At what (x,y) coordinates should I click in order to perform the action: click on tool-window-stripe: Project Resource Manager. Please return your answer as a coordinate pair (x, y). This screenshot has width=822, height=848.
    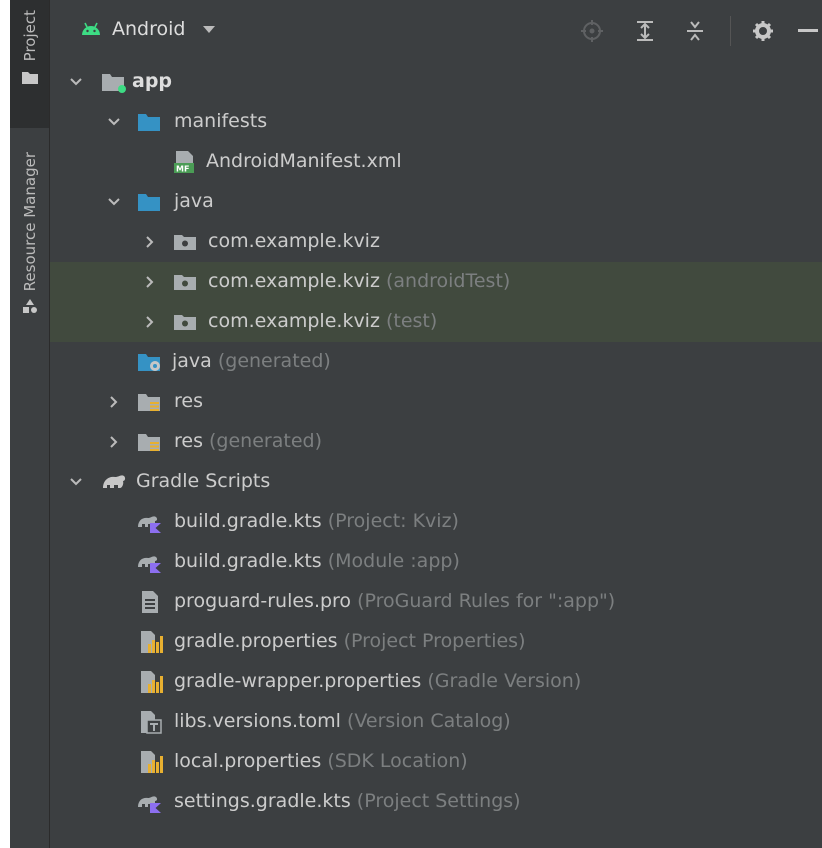
    Looking at the image, I should click on (30, 424).